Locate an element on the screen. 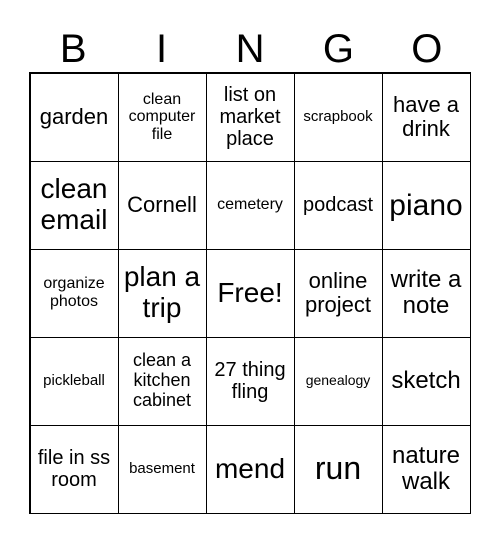  bingo-cell: organize photos is located at coordinates (74, 293).